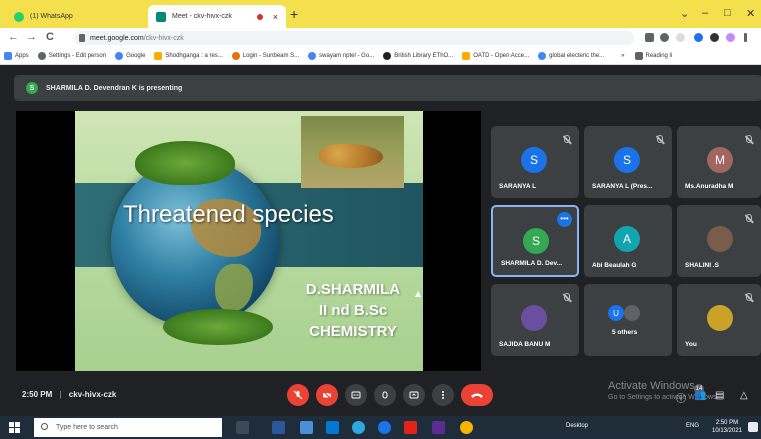  Describe the element at coordinates (753, 427) in the screenshot. I see `notifications-icon` at that location.